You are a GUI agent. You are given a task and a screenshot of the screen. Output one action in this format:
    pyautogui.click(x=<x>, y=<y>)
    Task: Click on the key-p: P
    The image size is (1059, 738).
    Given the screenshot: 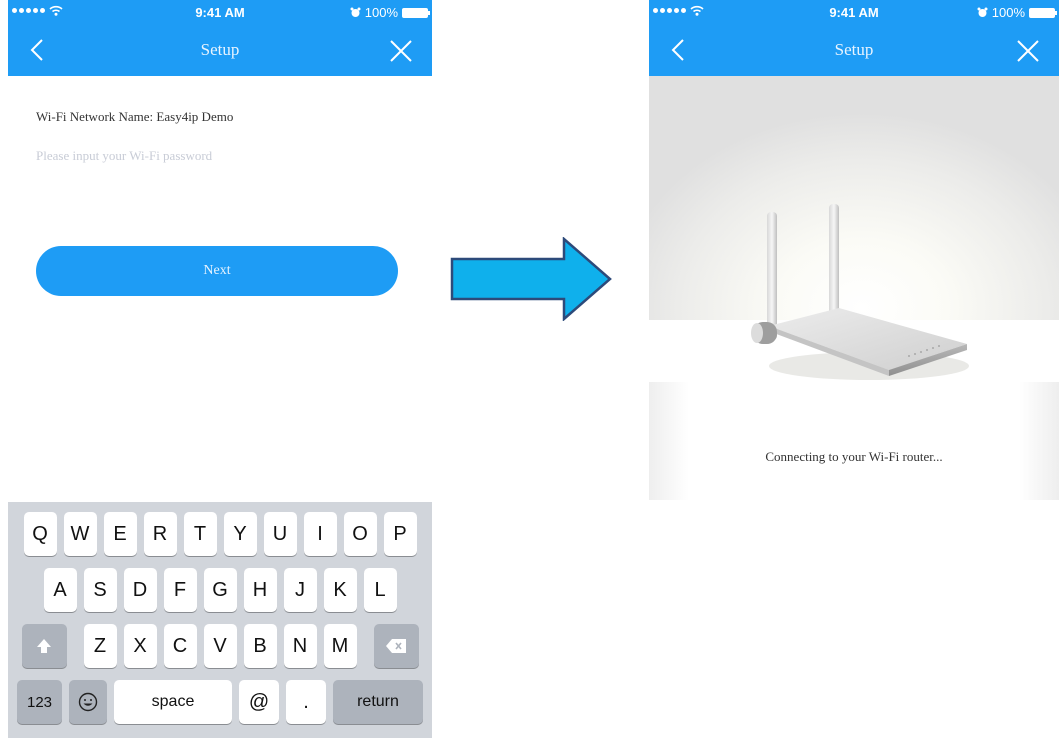 What is the action you would take?
    pyautogui.click(x=400, y=534)
    